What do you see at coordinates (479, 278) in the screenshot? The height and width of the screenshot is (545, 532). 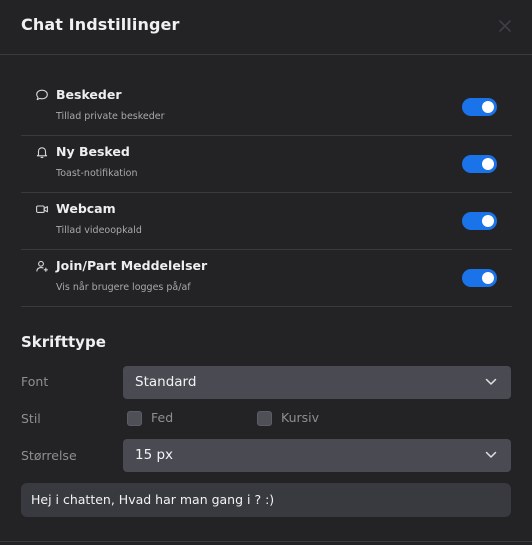 I see `join-part-toggle` at bounding box center [479, 278].